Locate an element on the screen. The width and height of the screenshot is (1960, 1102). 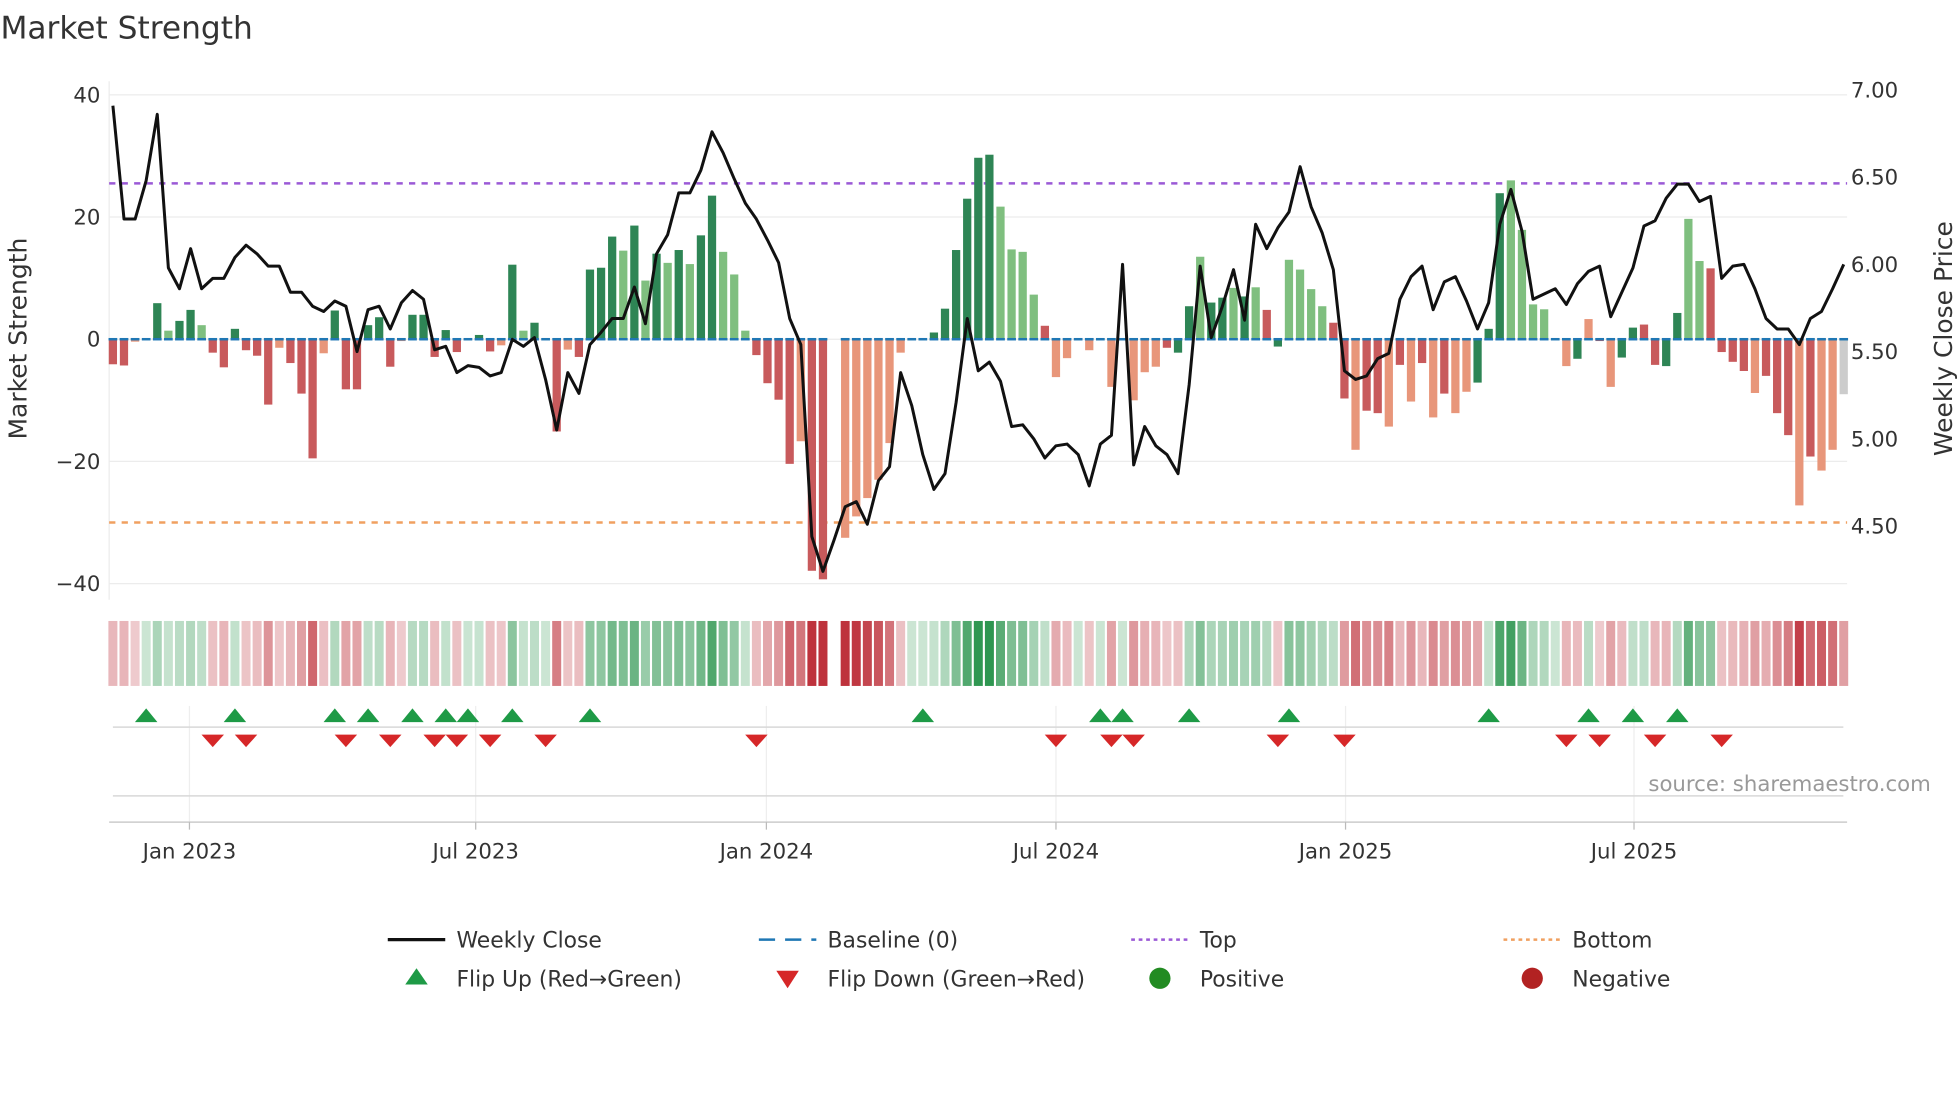
x-tick-label: Jul 2024 is located at coordinates (1055, 851).